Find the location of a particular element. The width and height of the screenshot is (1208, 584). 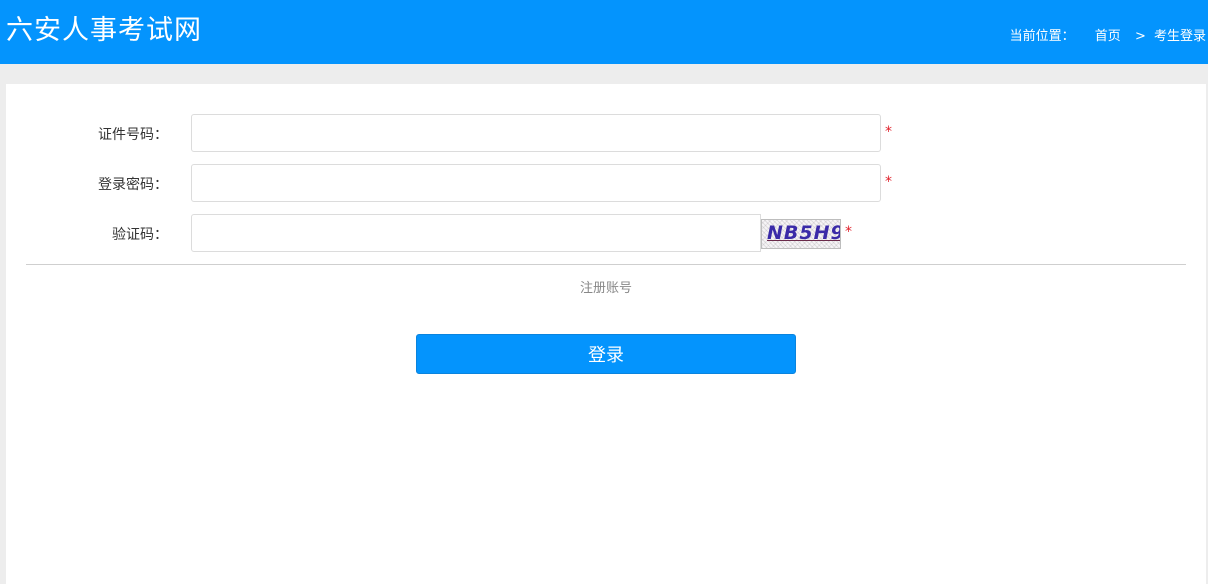

id-number-input is located at coordinates (536, 133).